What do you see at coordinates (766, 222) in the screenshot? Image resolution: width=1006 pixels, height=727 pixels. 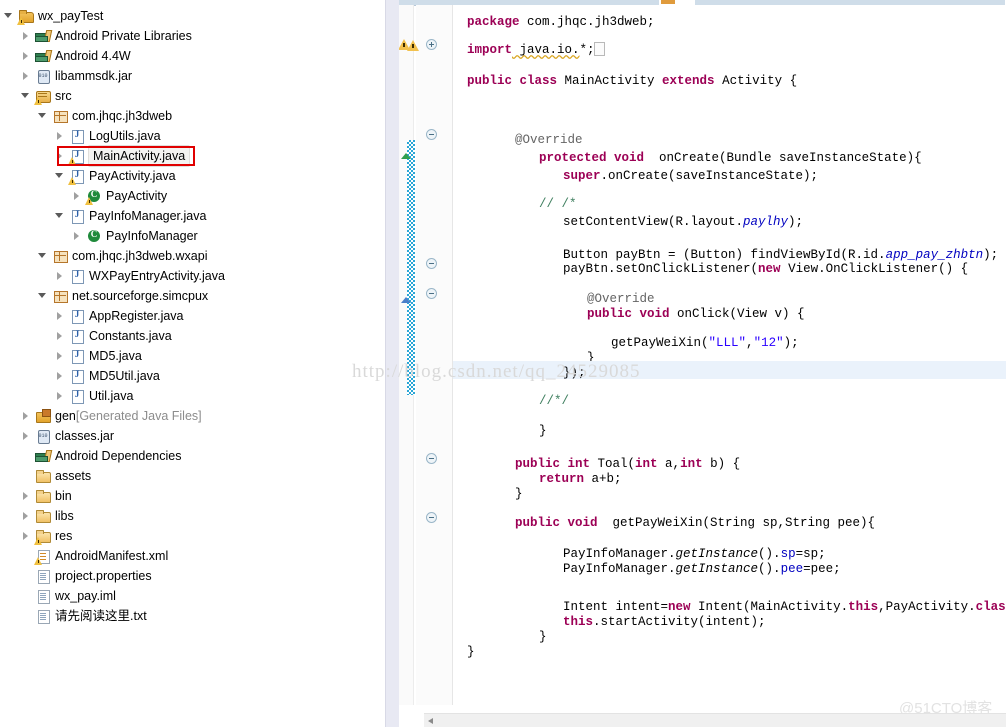 I see `code-token: paylhy` at bounding box center [766, 222].